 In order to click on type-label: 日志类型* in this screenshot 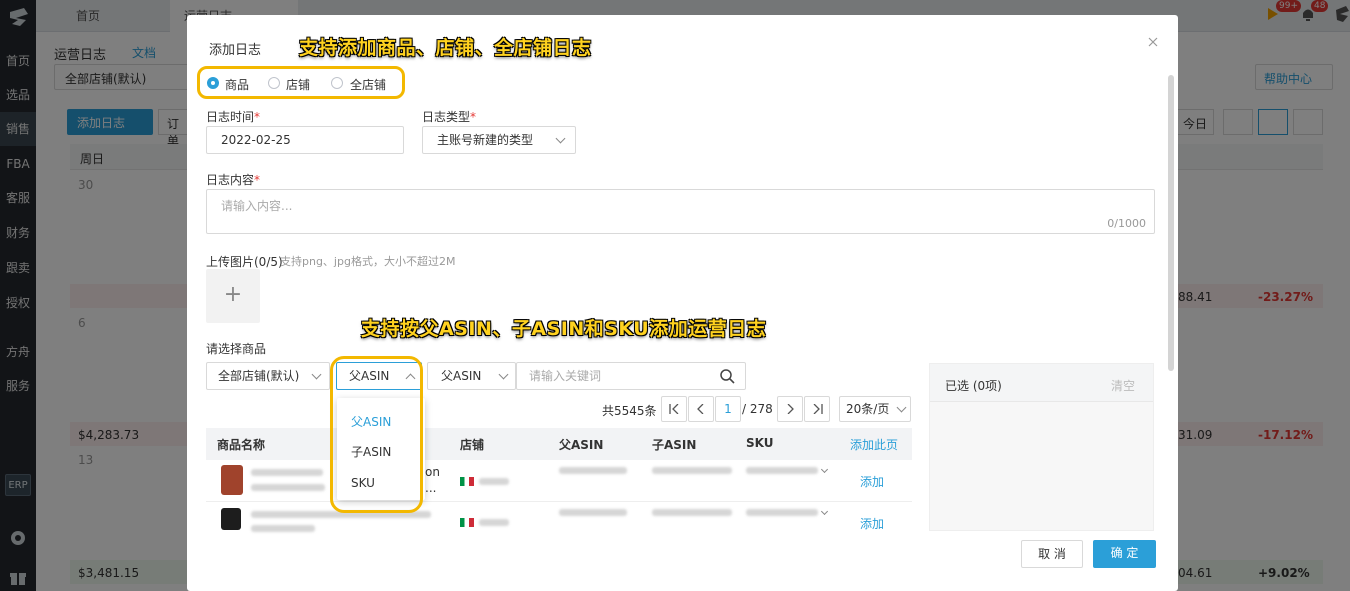, I will do `click(449, 116)`.